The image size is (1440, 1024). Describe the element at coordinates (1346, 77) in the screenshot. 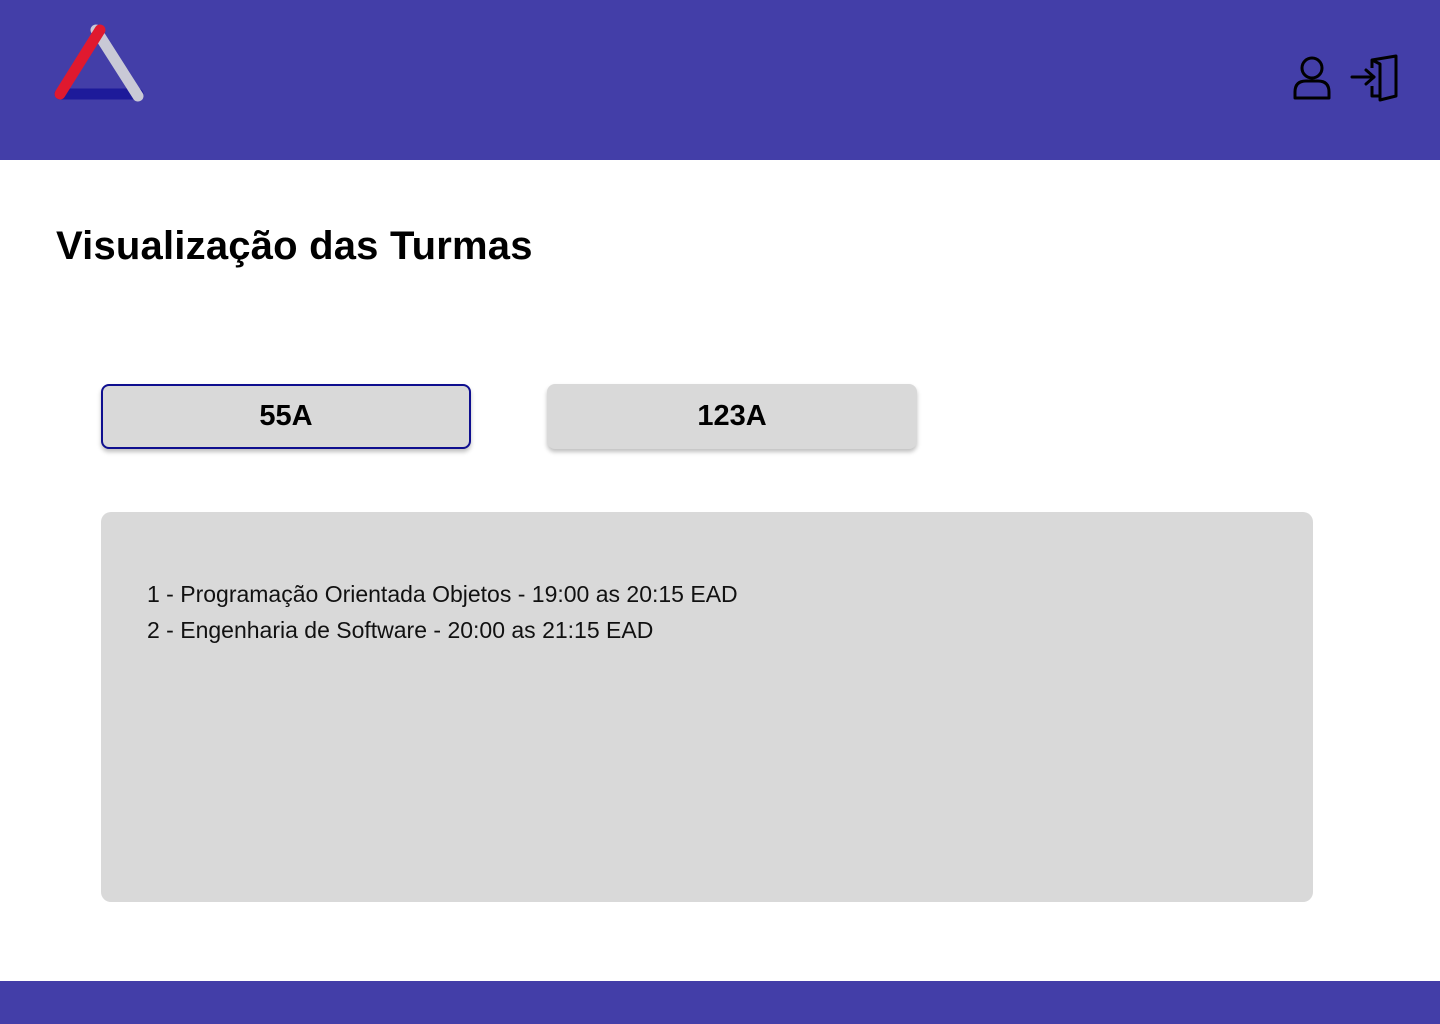

I see `header-actions` at that location.